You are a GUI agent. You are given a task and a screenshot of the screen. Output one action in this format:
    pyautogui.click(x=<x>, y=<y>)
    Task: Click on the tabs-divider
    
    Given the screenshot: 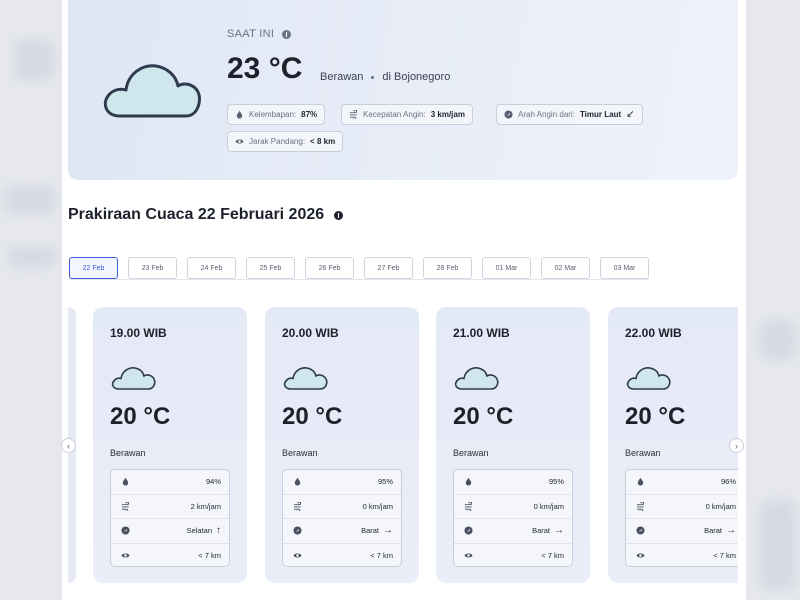 What is the action you would take?
    pyautogui.click(x=359, y=279)
    